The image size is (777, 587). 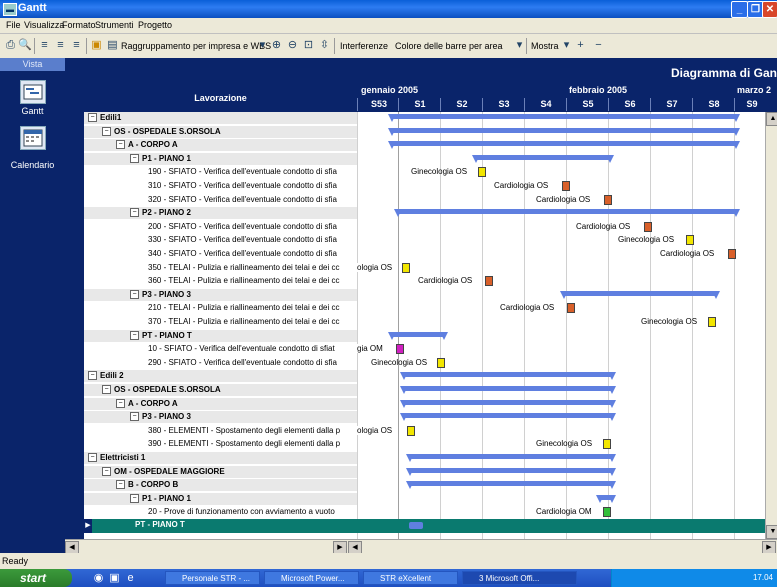 What do you see at coordinates (130, 578) in the screenshot?
I see `browser-icon: e` at bounding box center [130, 578].